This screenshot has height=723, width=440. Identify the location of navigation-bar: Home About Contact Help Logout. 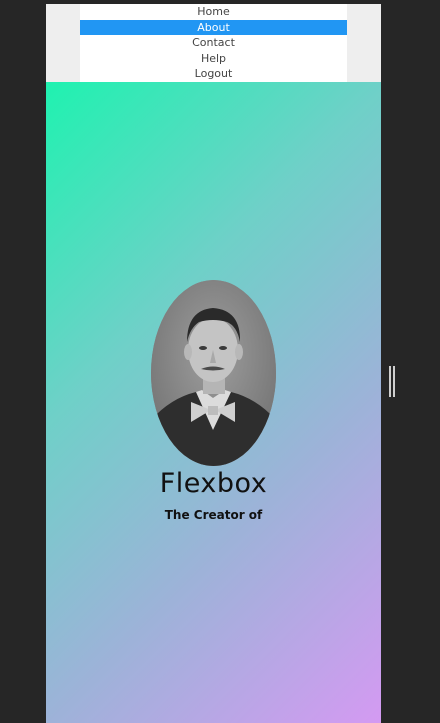
(213, 43).